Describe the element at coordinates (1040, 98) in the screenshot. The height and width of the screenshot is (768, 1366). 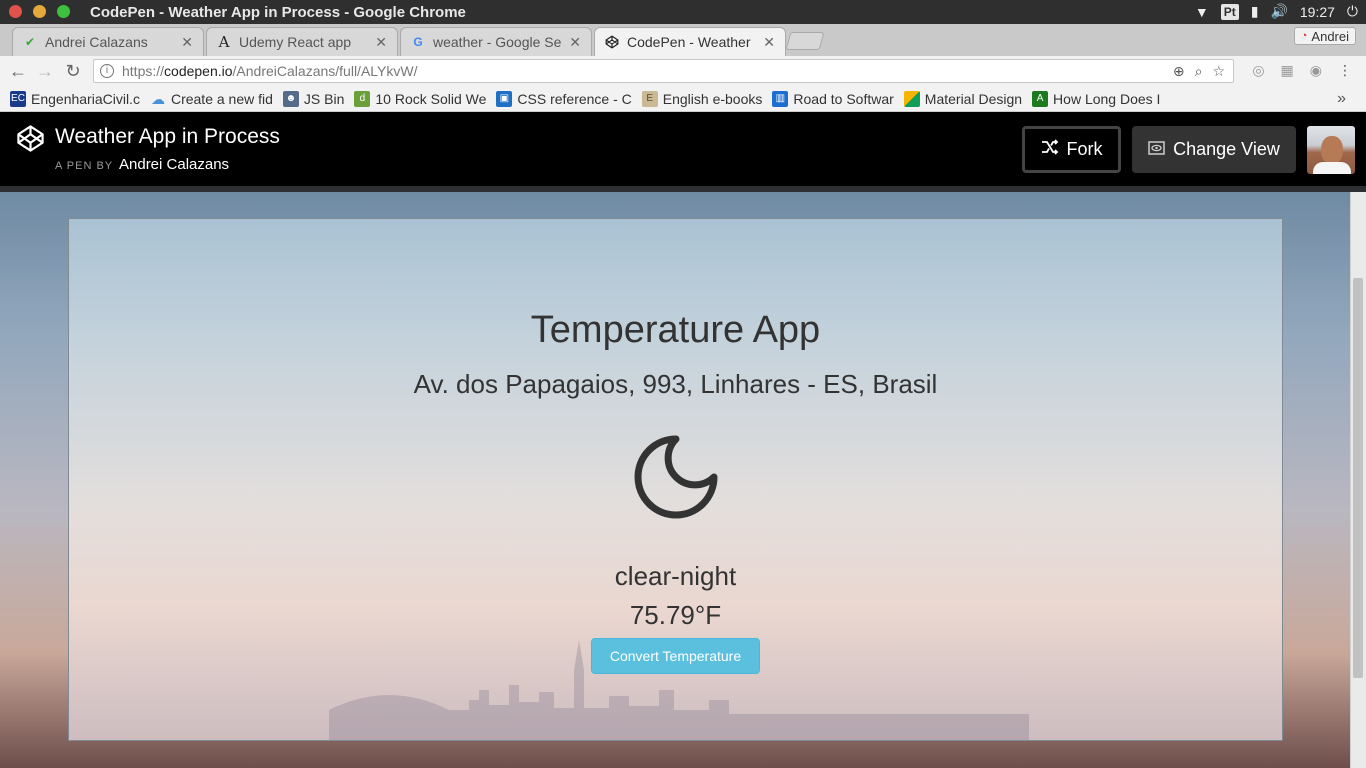
I see `bookmark-favicon-icon: A` at that location.